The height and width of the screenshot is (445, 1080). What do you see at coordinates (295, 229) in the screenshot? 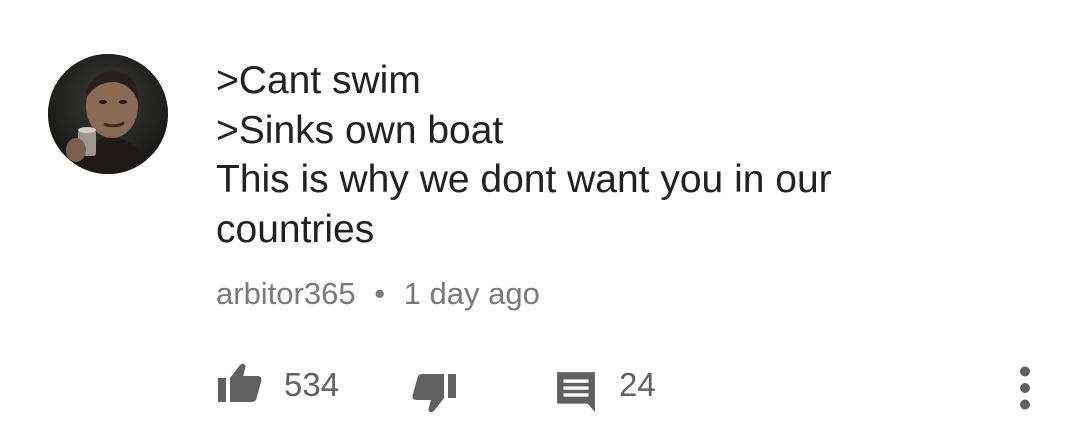
I see `comment-line: countries` at bounding box center [295, 229].